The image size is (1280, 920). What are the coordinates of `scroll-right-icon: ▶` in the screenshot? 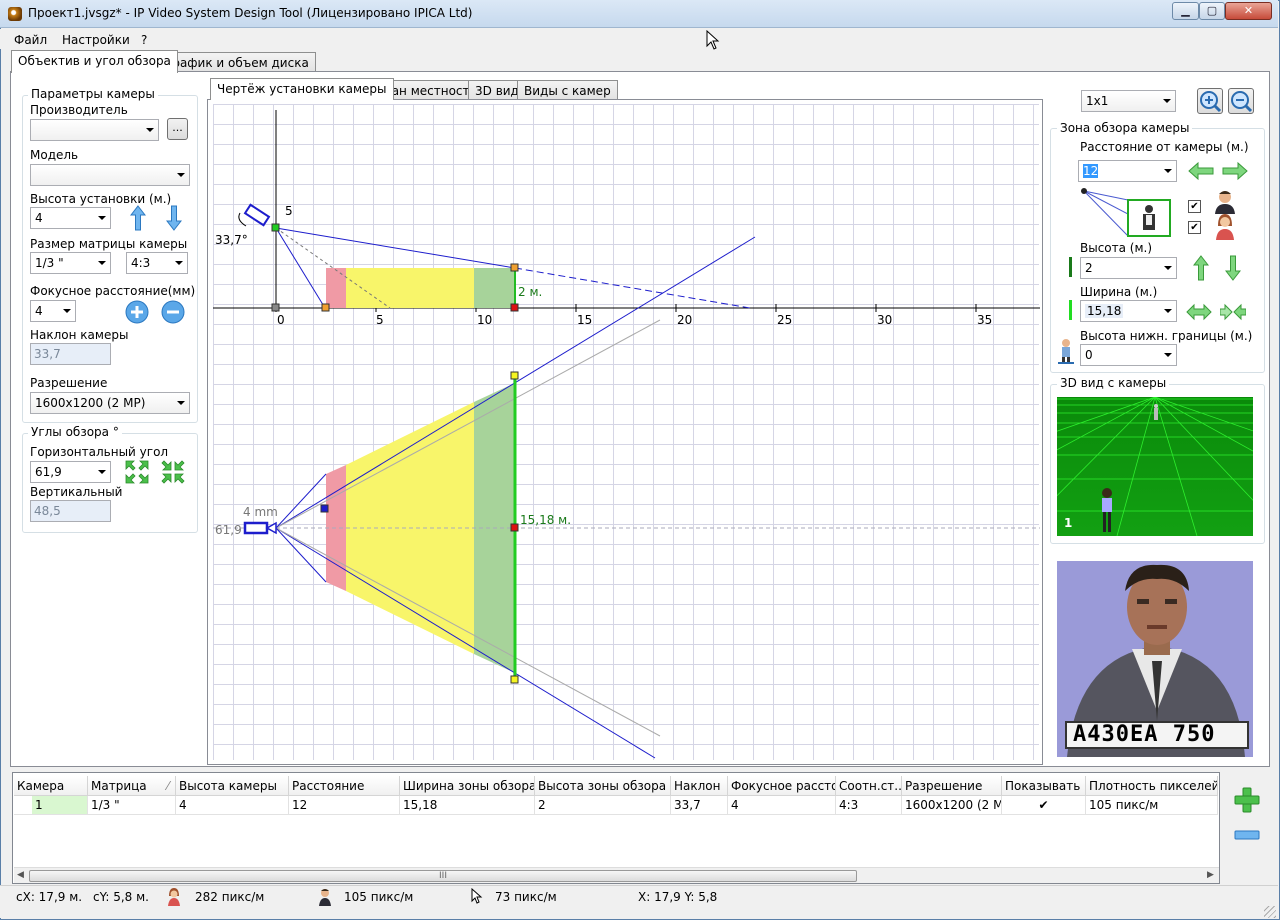 It's located at (1210, 875).